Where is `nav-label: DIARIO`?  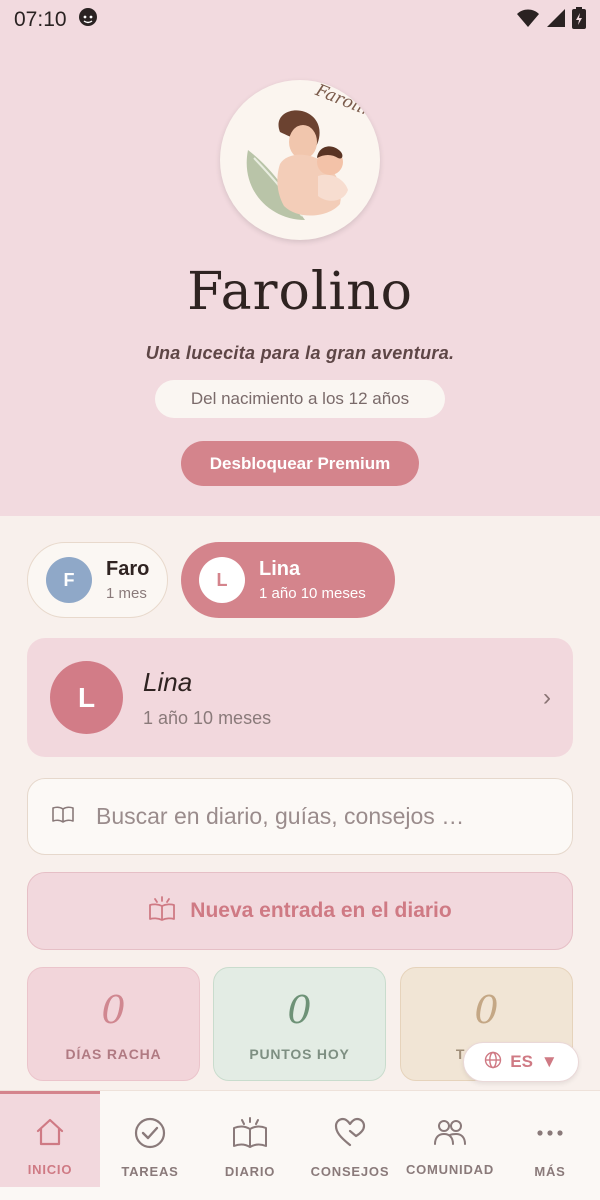
nav-label: DIARIO is located at coordinates (250, 1171).